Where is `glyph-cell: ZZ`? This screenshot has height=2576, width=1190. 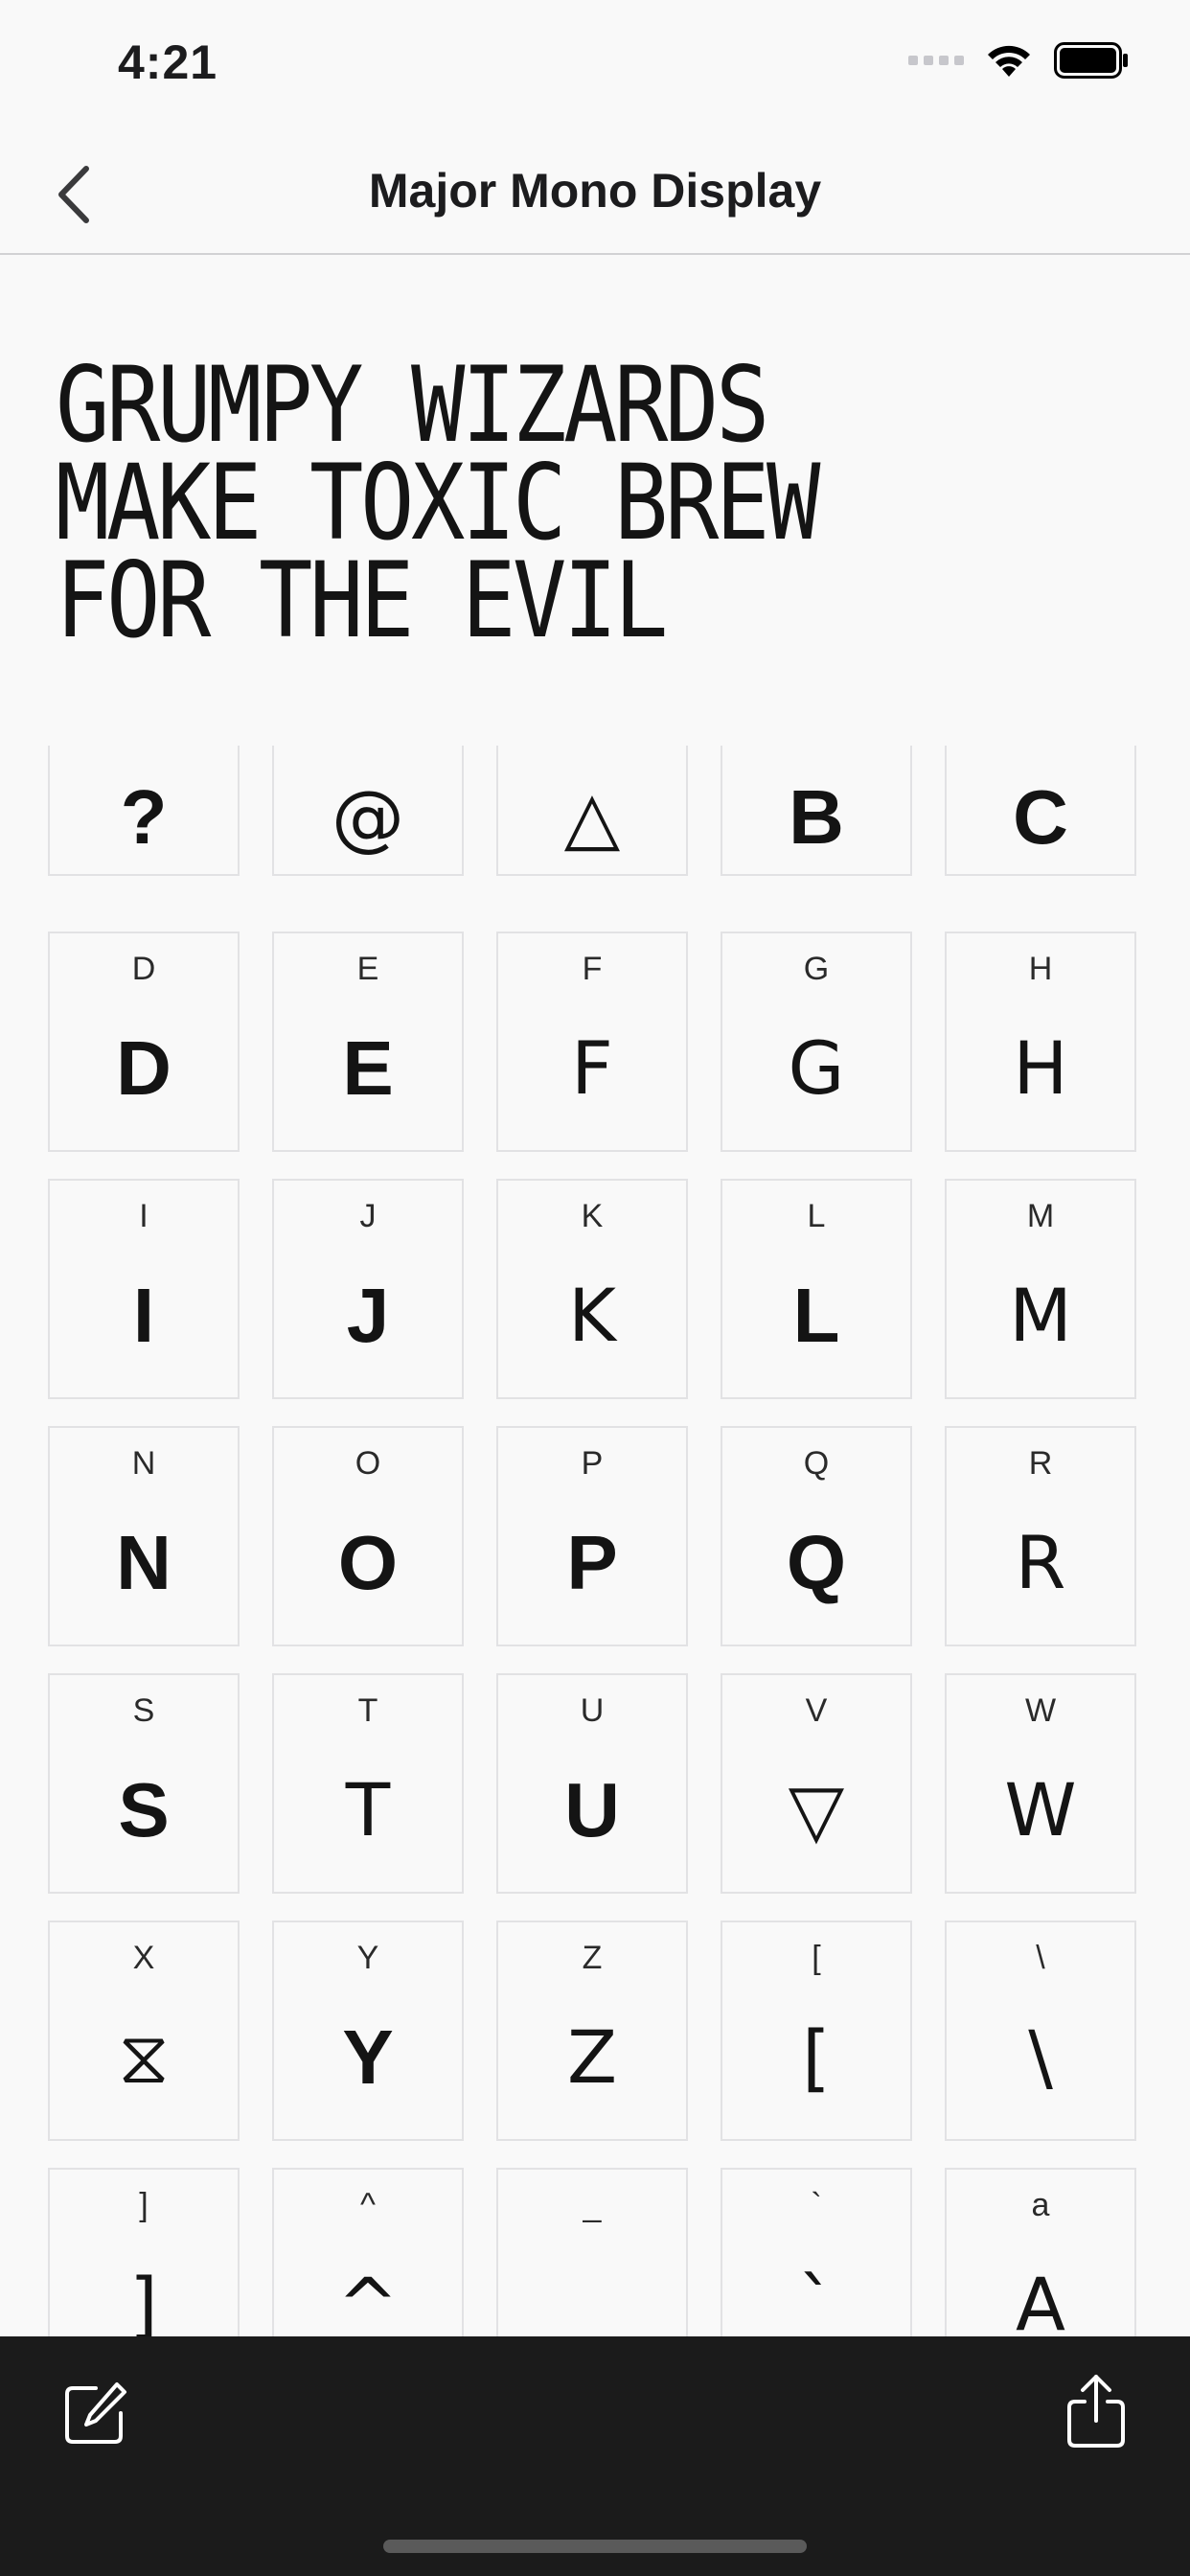
glyph-cell: ZZ is located at coordinates (592, 2030).